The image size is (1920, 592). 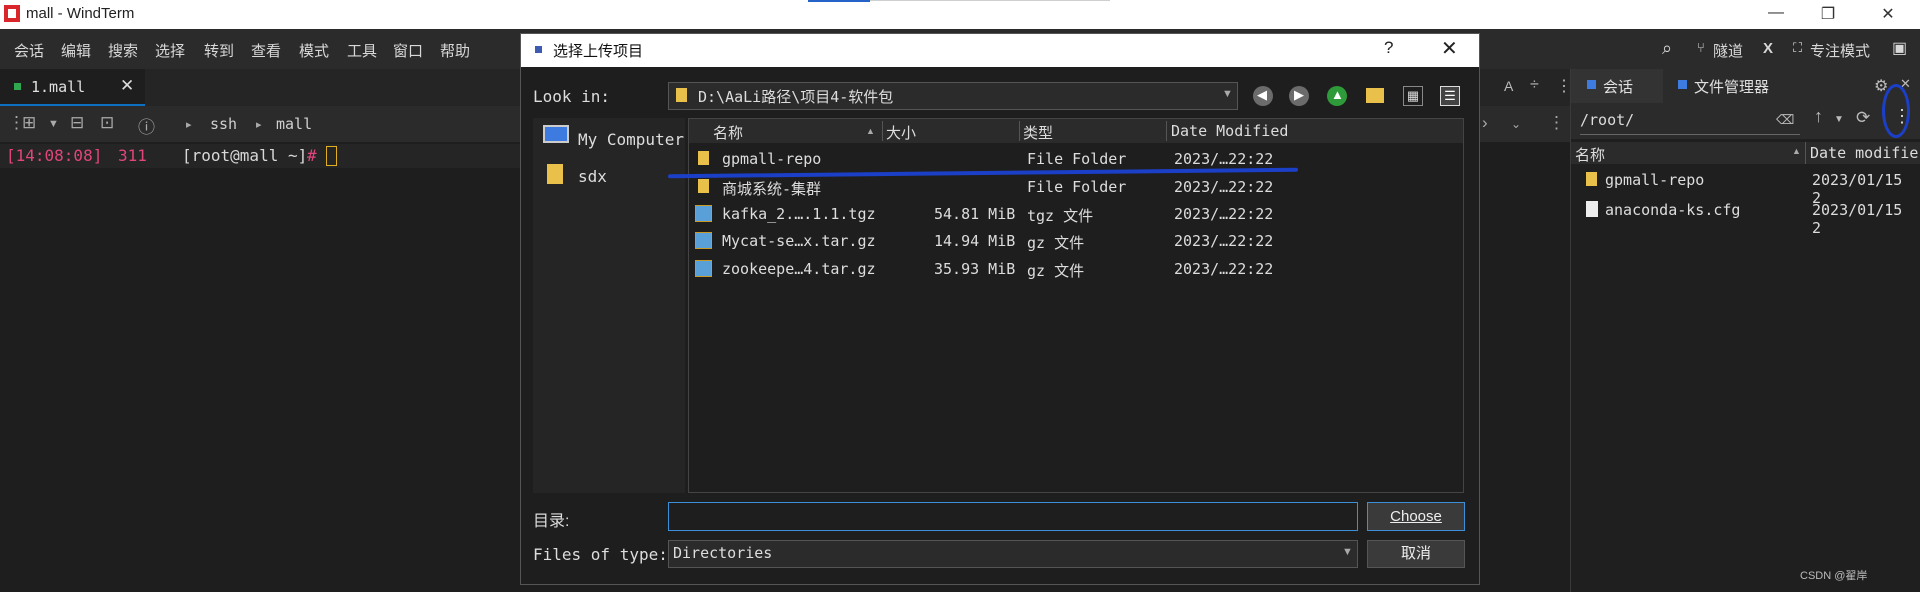 What do you see at coordinates (107, 123) in the screenshot?
I see `clone-icon: ⊡` at bounding box center [107, 123].